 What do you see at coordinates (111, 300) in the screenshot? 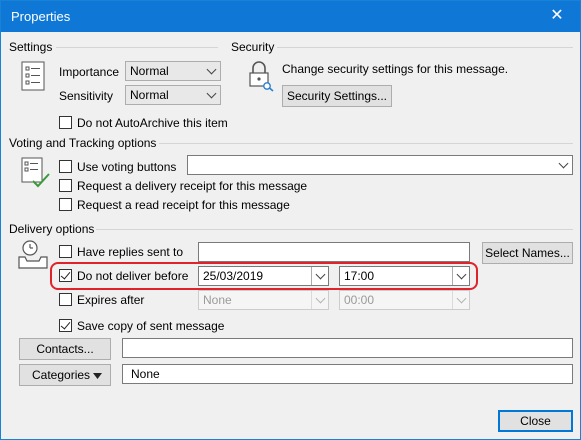
I see `expires-after-label: Expires after` at bounding box center [111, 300].